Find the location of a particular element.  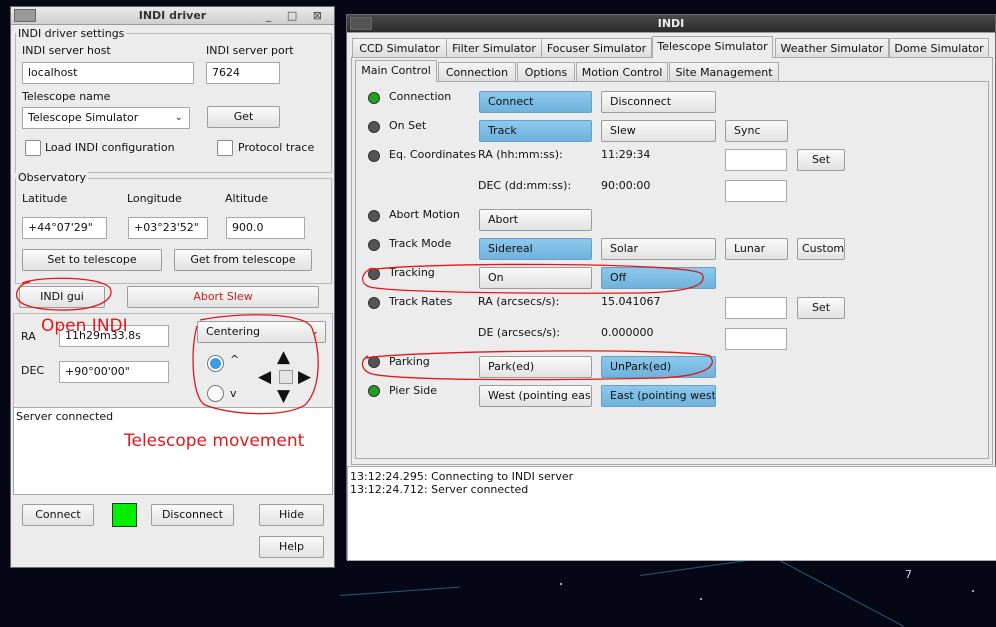

server-port-input: 7624 is located at coordinates (243, 73).